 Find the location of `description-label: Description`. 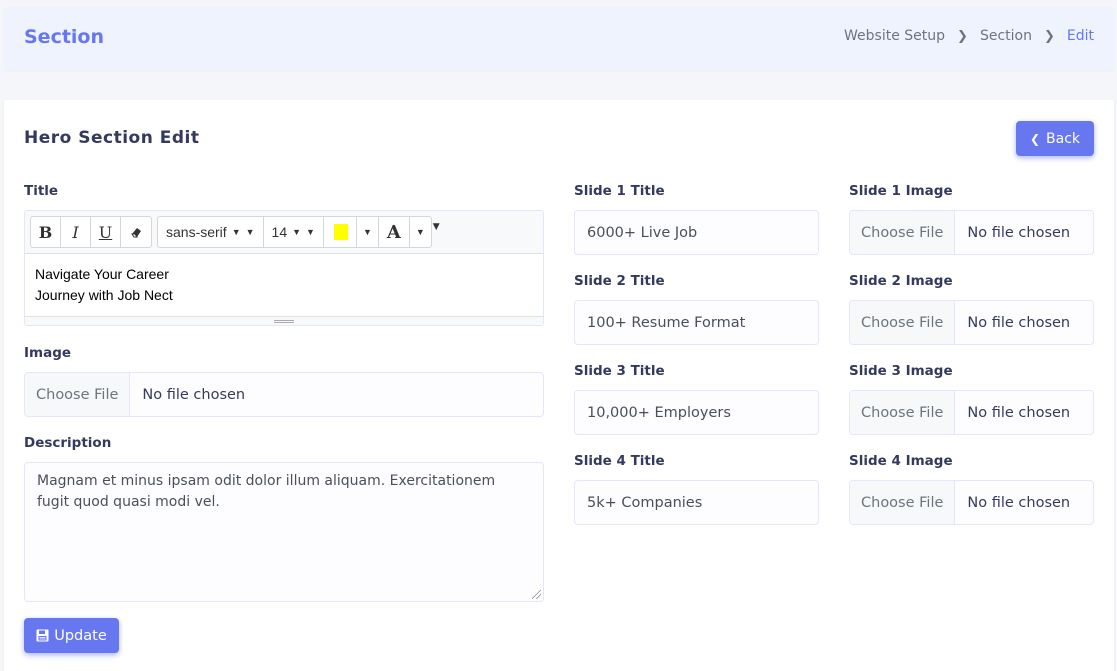

description-label: Description is located at coordinates (68, 443).